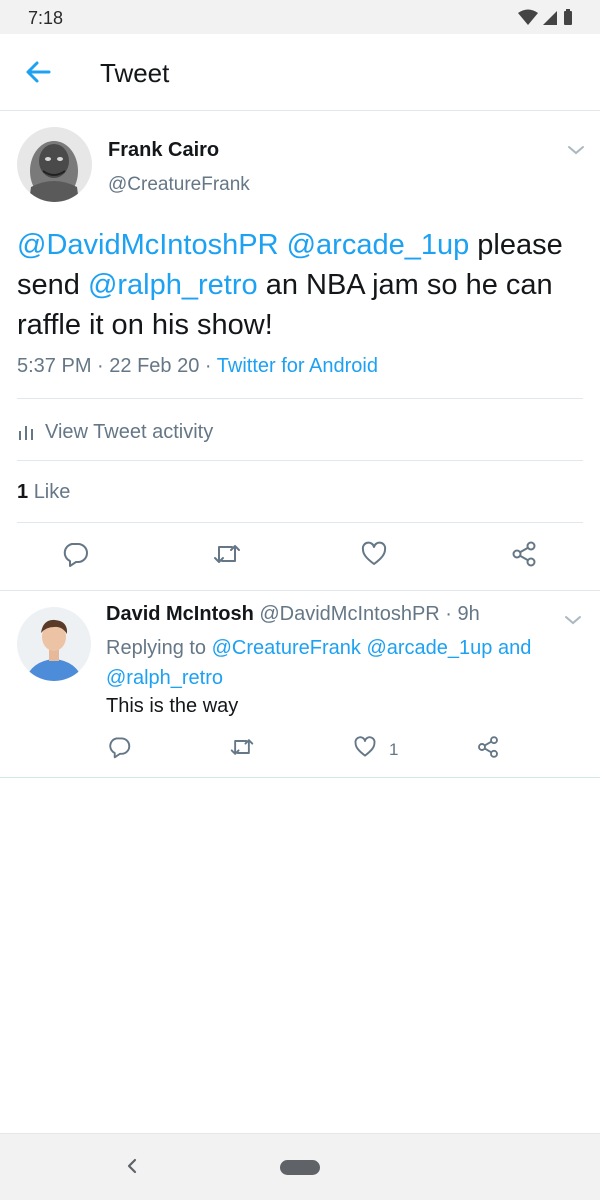 Image resolution: width=600 pixels, height=1200 pixels. Describe the element at coordinates (26, 433) in the screenshot. I see `analytics-icon` at that location.